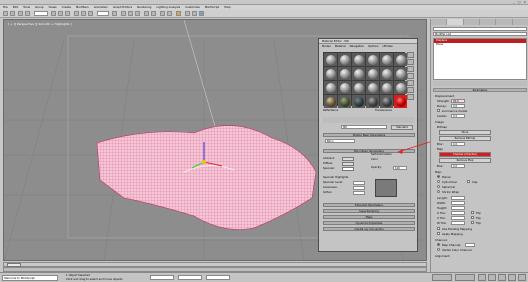 The width and height of the screenshot is (528, 282). Describe the element at coordinates (162, 13) in the screenshot. I see `curve-editor-icon` at that location.